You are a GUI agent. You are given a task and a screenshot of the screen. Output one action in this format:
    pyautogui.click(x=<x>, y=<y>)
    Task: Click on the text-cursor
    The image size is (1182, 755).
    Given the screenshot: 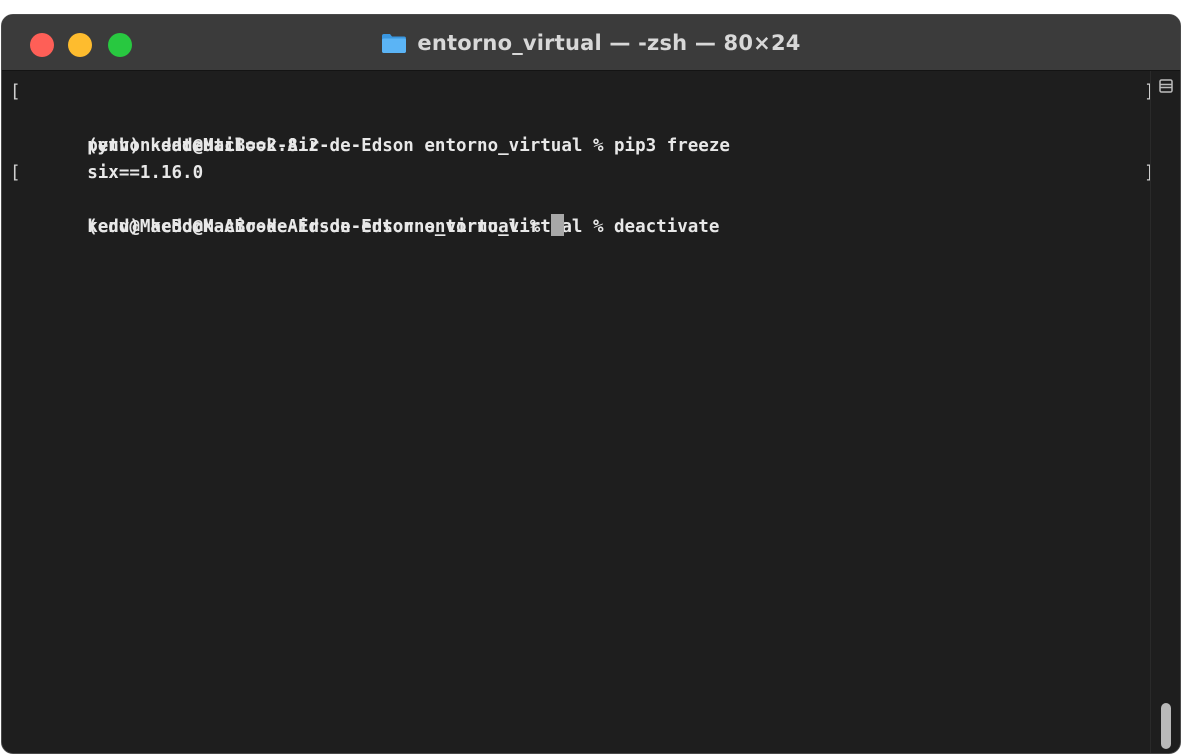 What is the action you would take?
    pyautogui.click(x=557, y=225)
    